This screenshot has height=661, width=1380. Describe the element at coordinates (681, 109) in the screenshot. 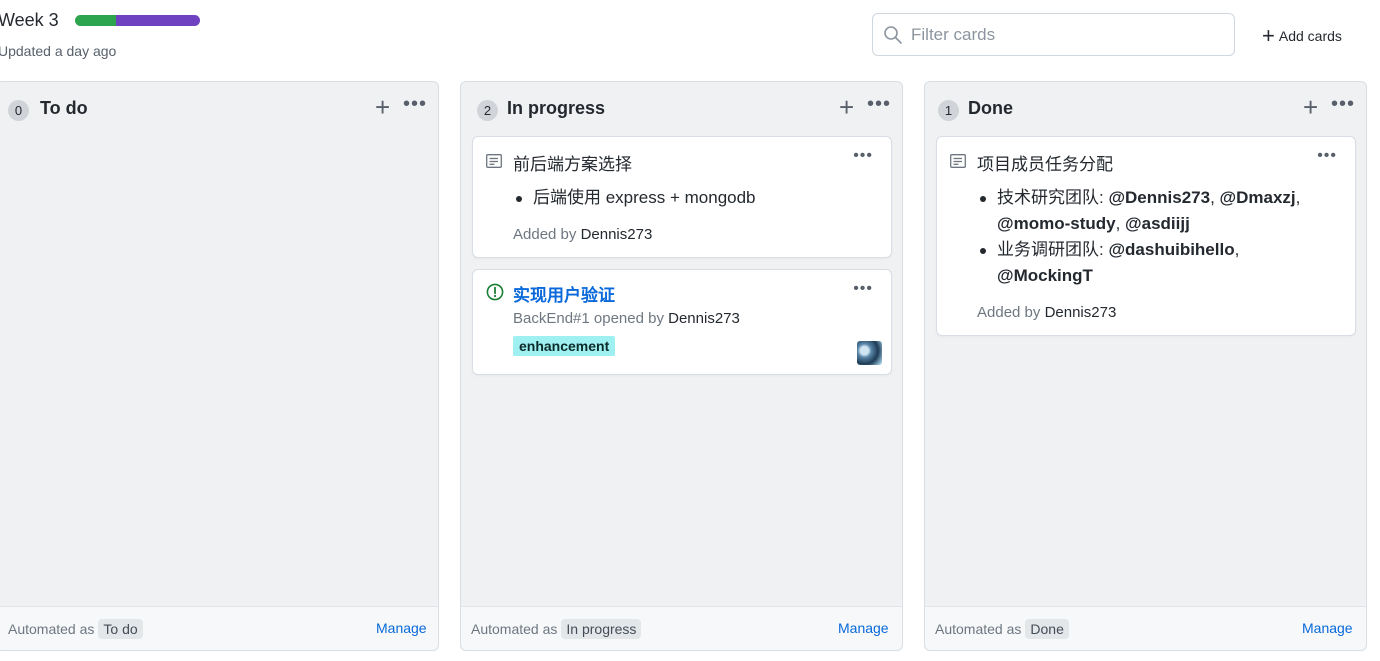

I see `column-header: 2 In progress + •••` at that location.